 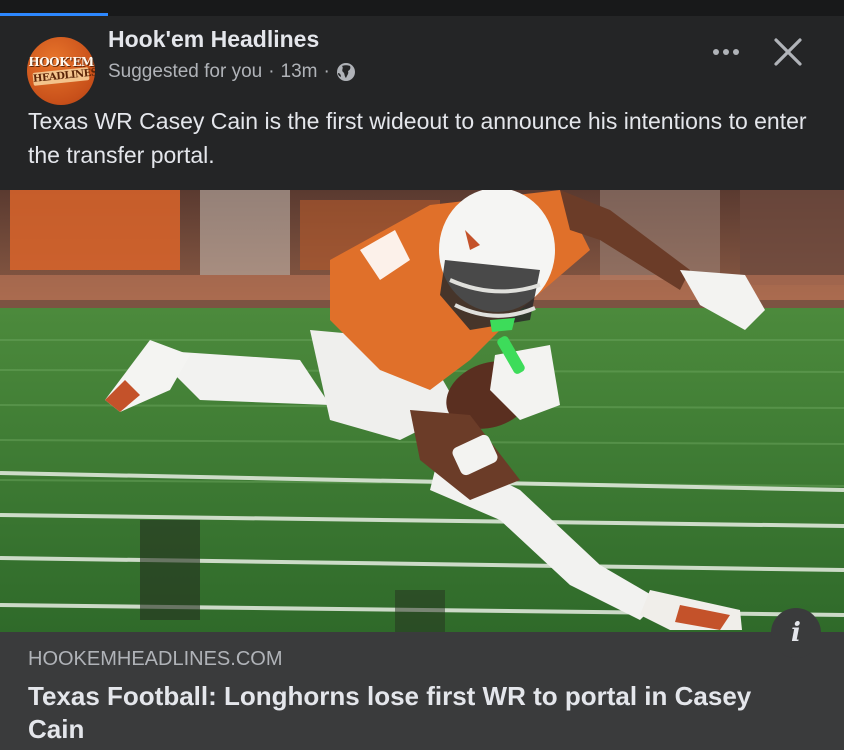 What do you see at coordinates (213, 39) in the screenshot?
I see `page-name-link: Hook'em Headlines` at bounding box center [213, 39].